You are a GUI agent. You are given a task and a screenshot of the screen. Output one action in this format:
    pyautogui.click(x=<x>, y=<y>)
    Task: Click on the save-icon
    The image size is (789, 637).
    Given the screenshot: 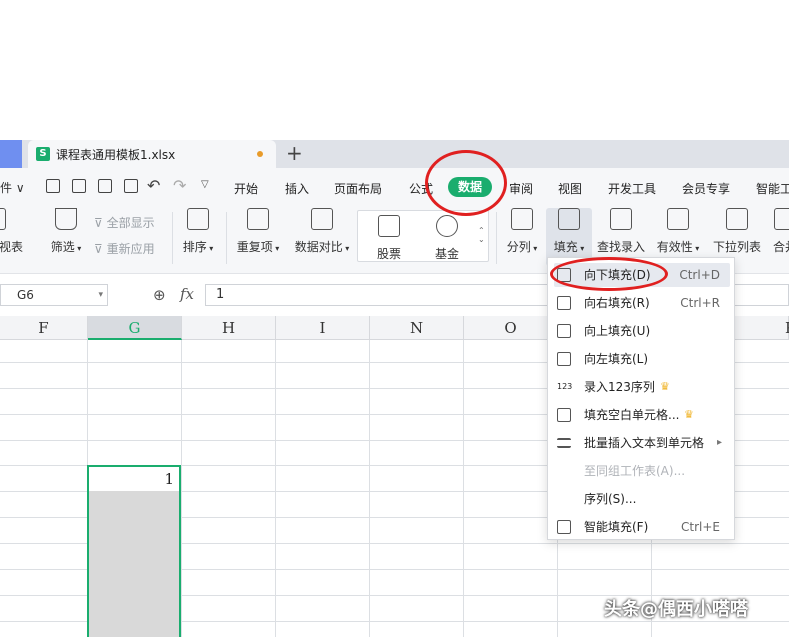 What is the action you would take?
    pyautogui.click(x=53, y=186)
    